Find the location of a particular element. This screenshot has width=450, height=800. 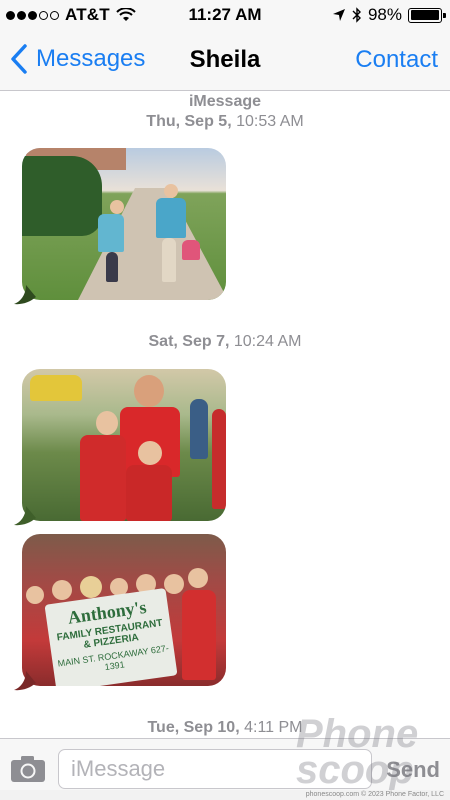

timestamp-time: 10:24 AM is located at coordinates (267, 341).